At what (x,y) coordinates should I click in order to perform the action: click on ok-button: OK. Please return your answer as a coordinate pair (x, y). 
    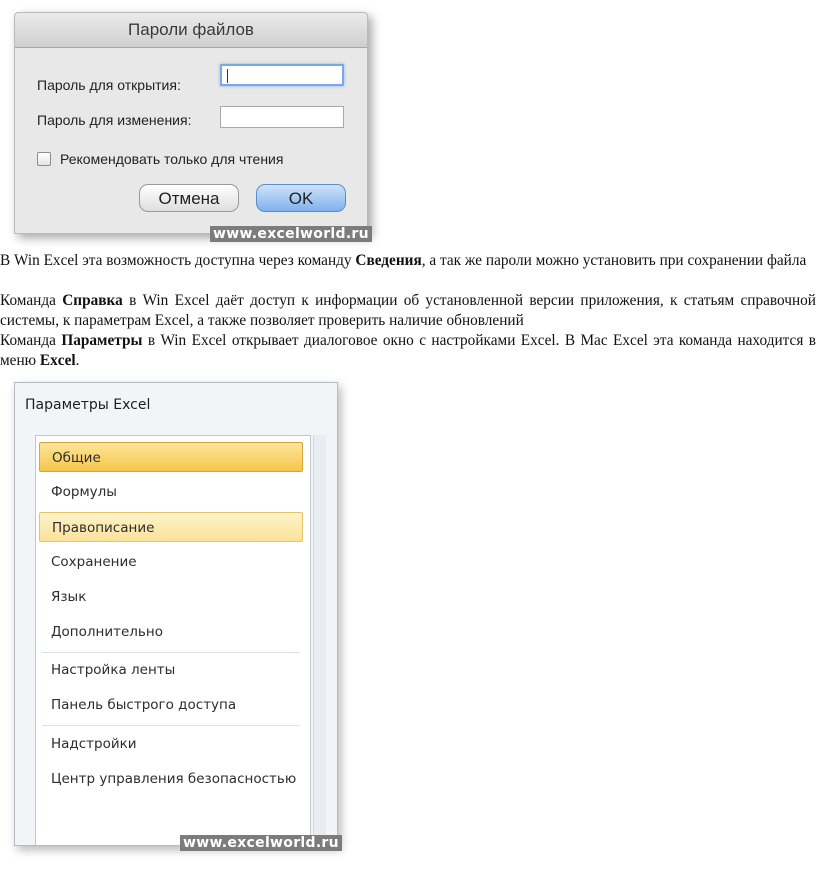
    Looking at the image, I should click on (301, 198).